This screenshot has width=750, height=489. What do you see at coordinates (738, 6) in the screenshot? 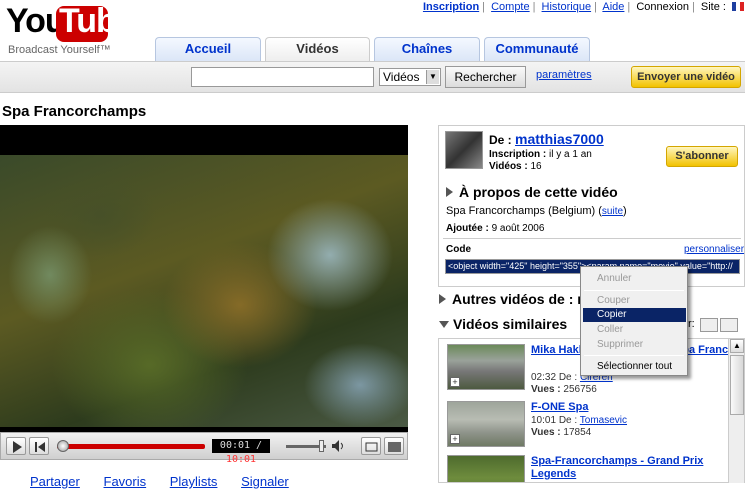
I see `france-flag-icon` at bounding box center [738, 6].